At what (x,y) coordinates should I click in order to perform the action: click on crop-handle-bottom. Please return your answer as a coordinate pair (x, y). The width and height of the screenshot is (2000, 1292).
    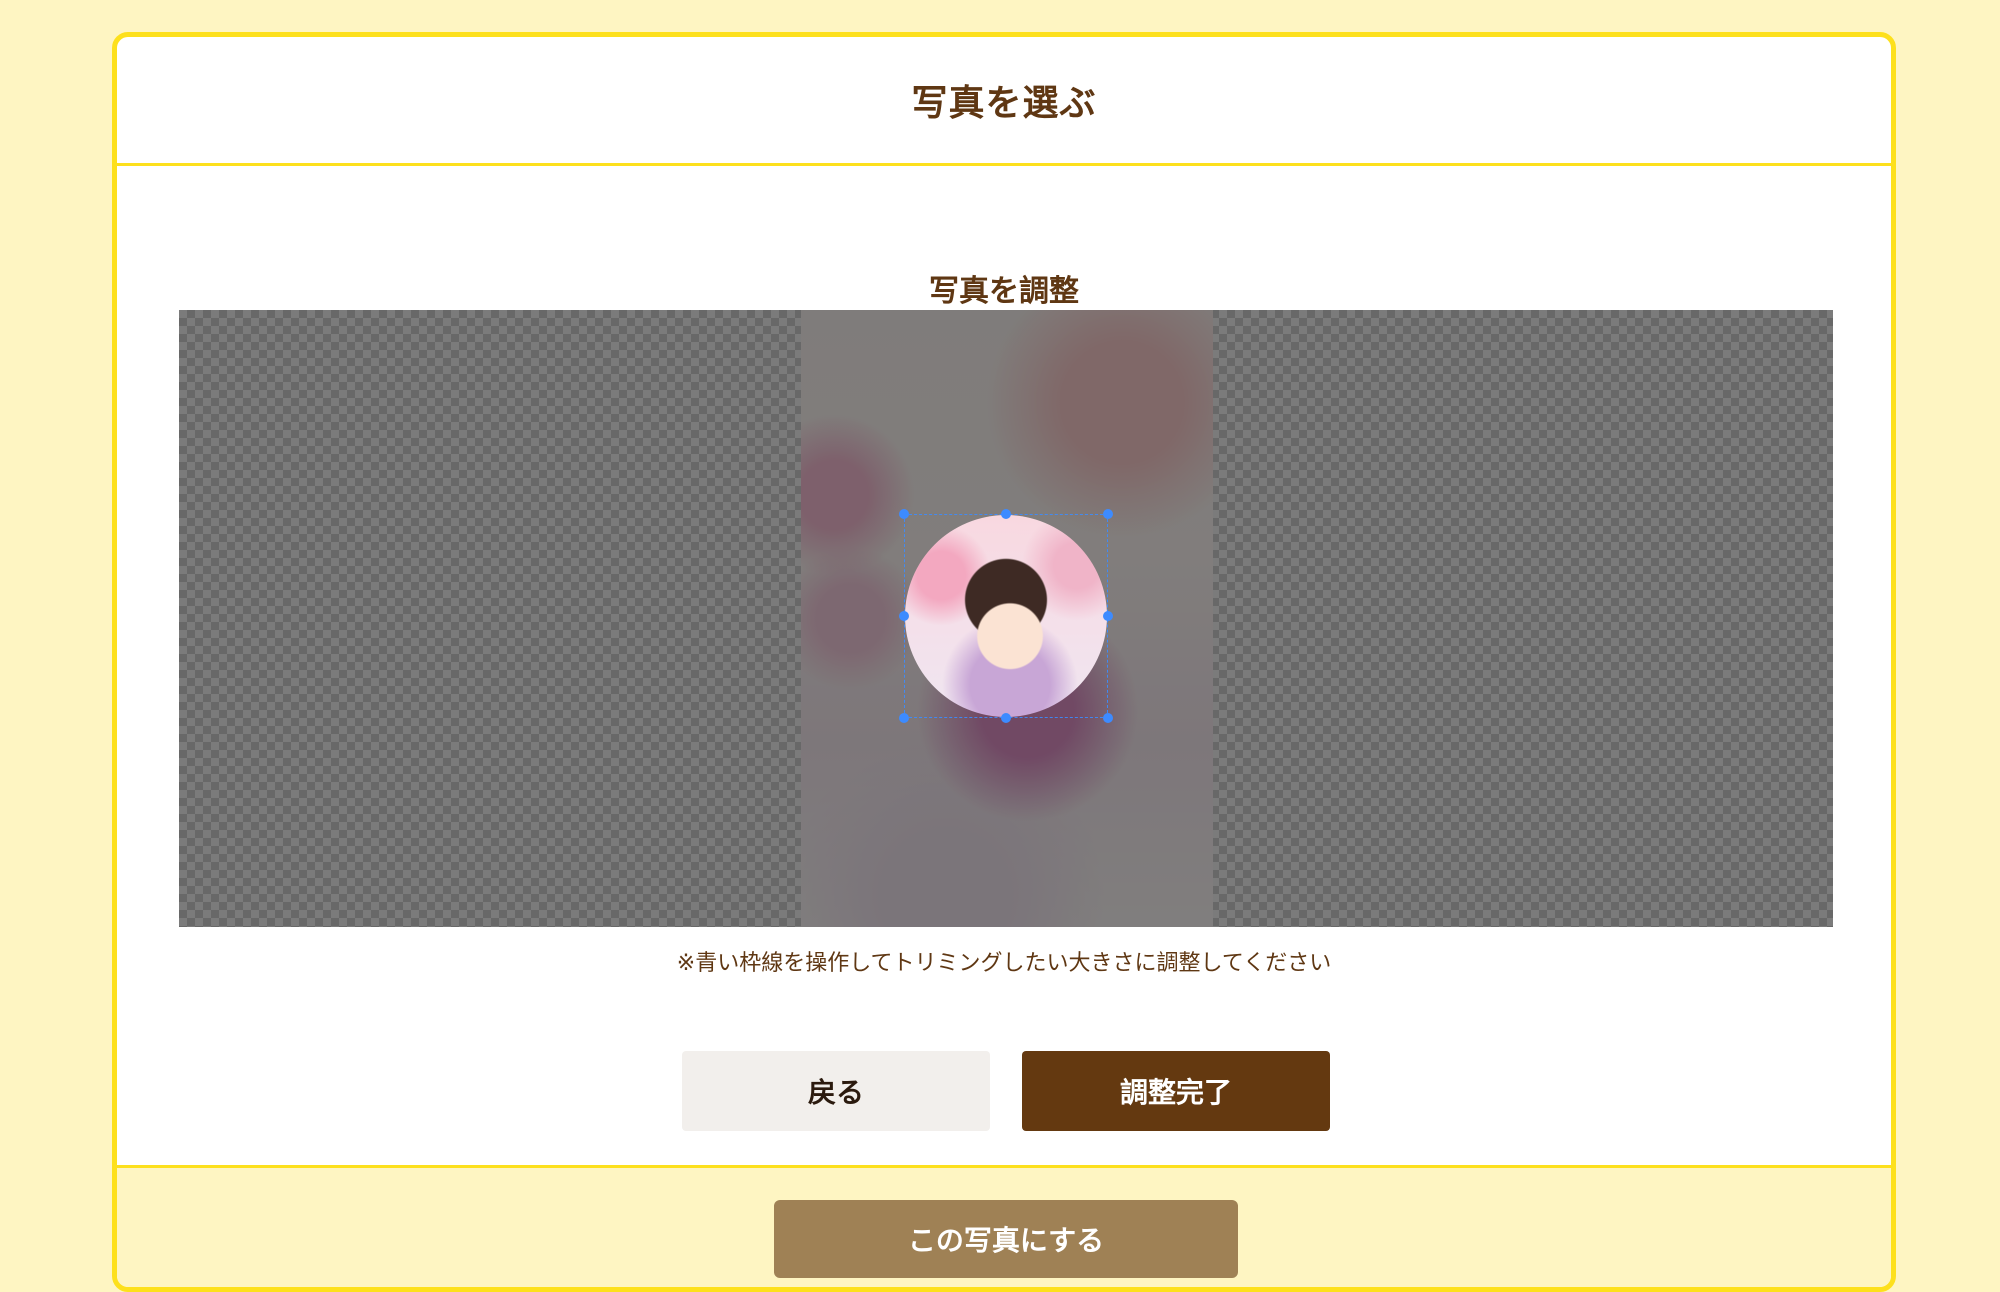
    Looking at the image, I should click on (1006, 718).